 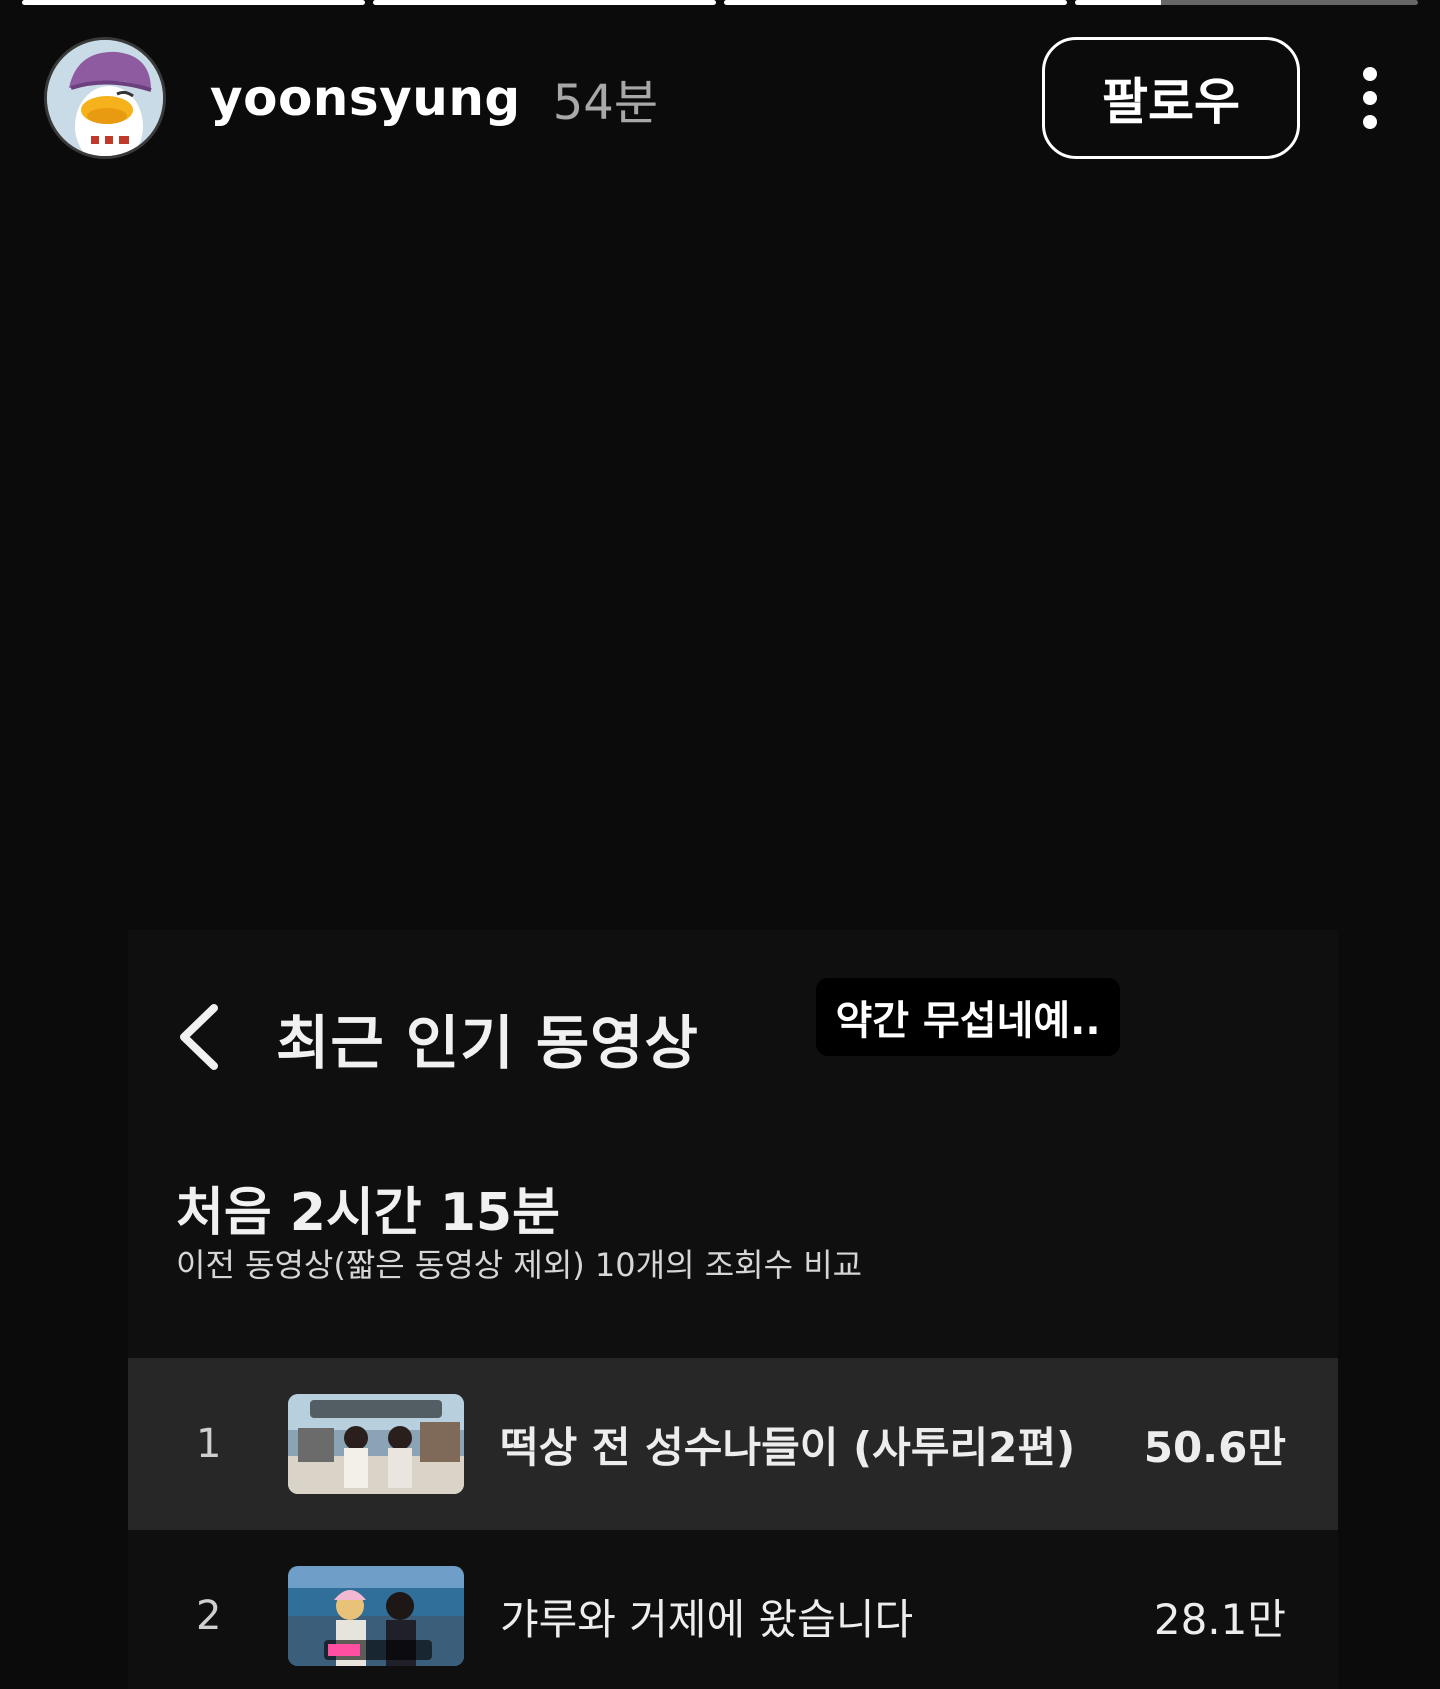 I want to click on more-button, so click(x=1370, y=98).